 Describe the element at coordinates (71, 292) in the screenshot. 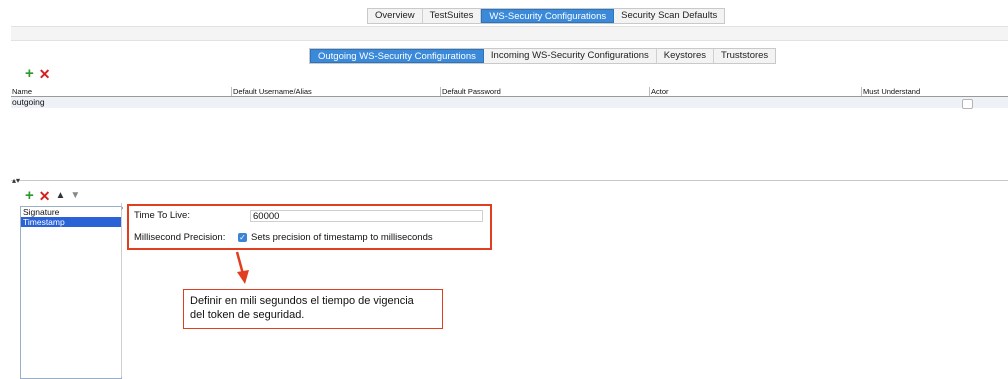

I see `wss-entry-list: Signature Timestamp` at that location.